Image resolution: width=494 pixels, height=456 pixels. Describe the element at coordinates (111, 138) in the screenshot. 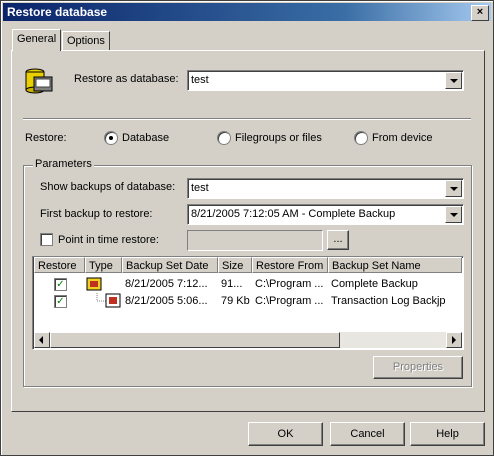

I see `radio-database` at that location.